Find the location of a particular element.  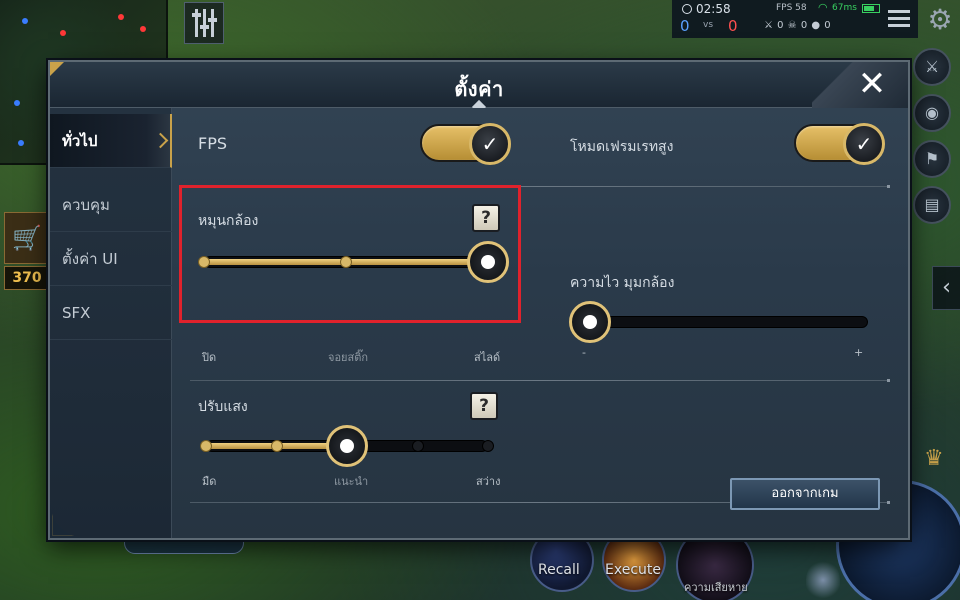

close-icon: ✕ is located at coordinates (872, 84).